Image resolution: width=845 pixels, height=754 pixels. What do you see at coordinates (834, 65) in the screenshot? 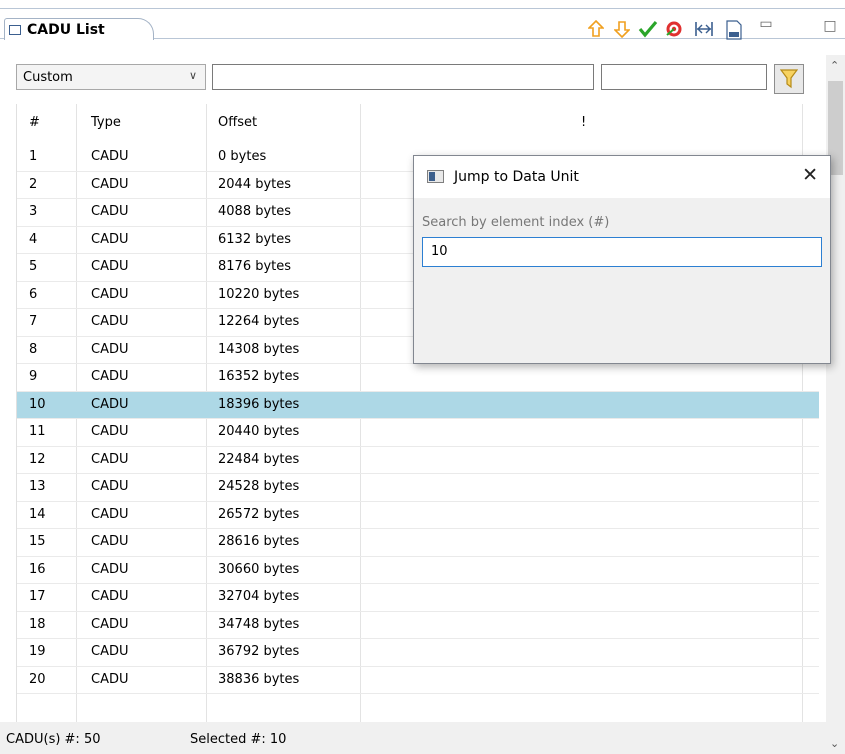
I see `scroll-up-icon: ⌃` at bounding box center [834, 65].